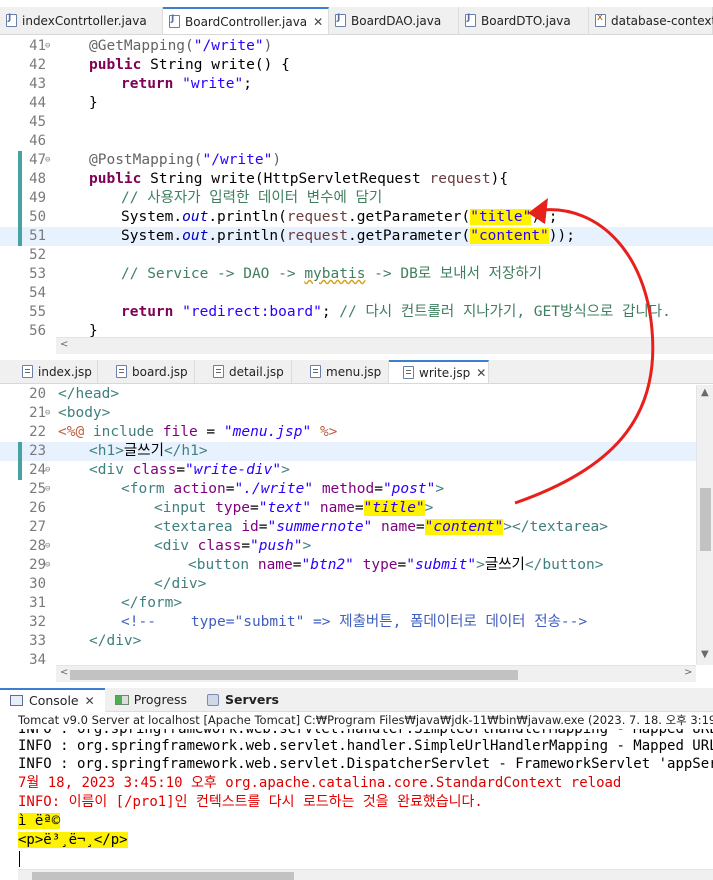 The image size is (713, 880). Describe the element at coordinates (256, 371) in the screenshot. I see `tab-label: detail.jsp` at that location.